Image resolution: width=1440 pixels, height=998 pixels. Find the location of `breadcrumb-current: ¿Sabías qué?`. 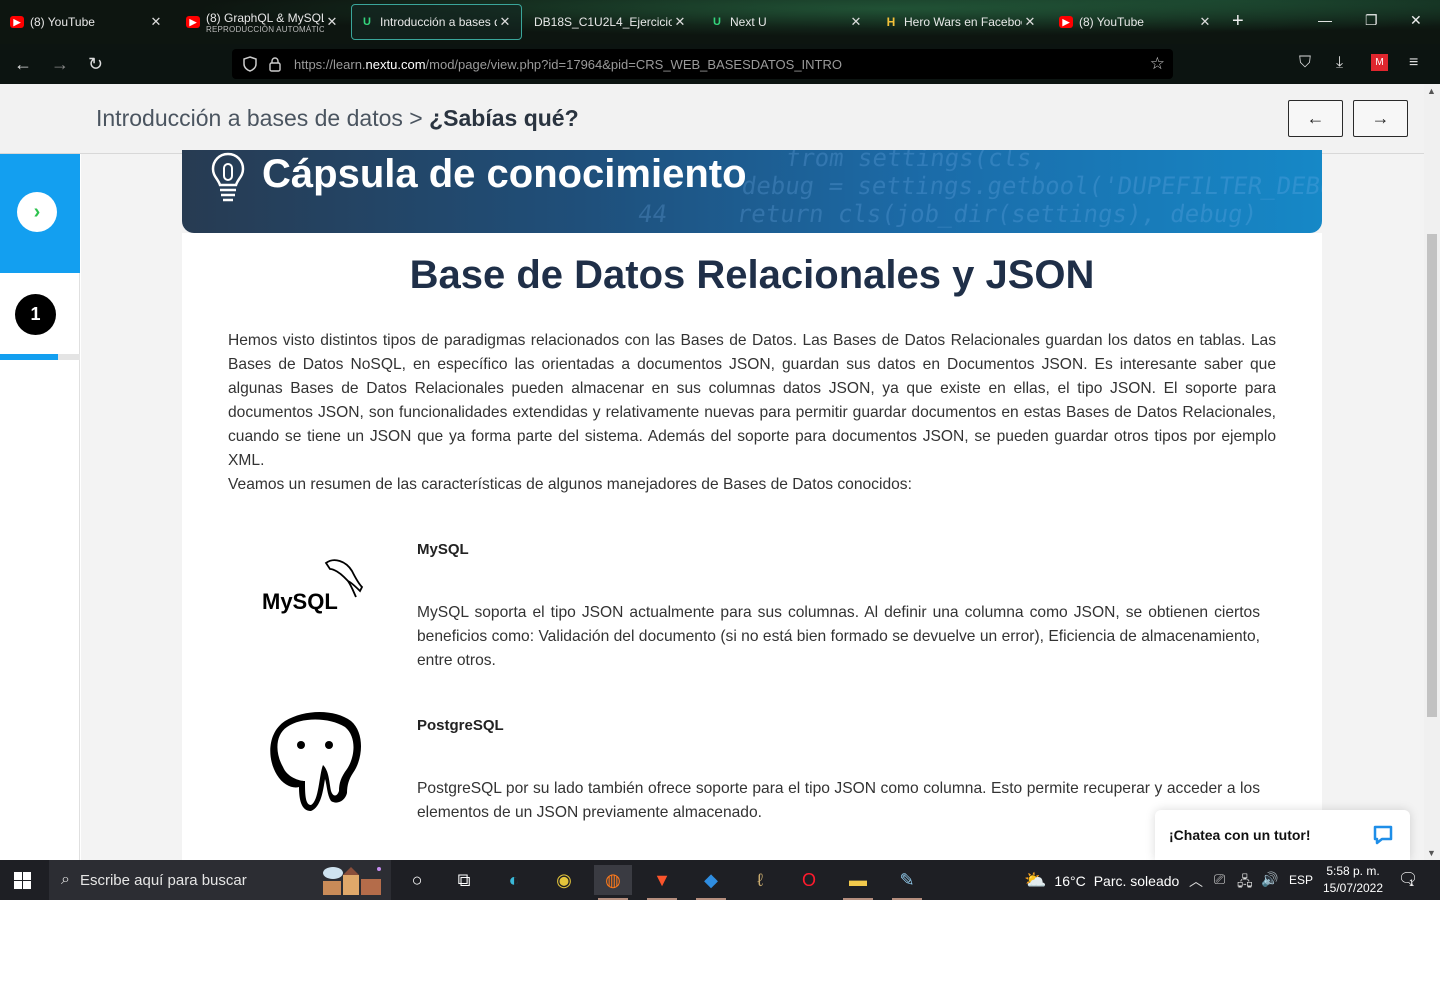

breadcrumb-current: ¿Sabías qué? is located at coordinates (504, 118).